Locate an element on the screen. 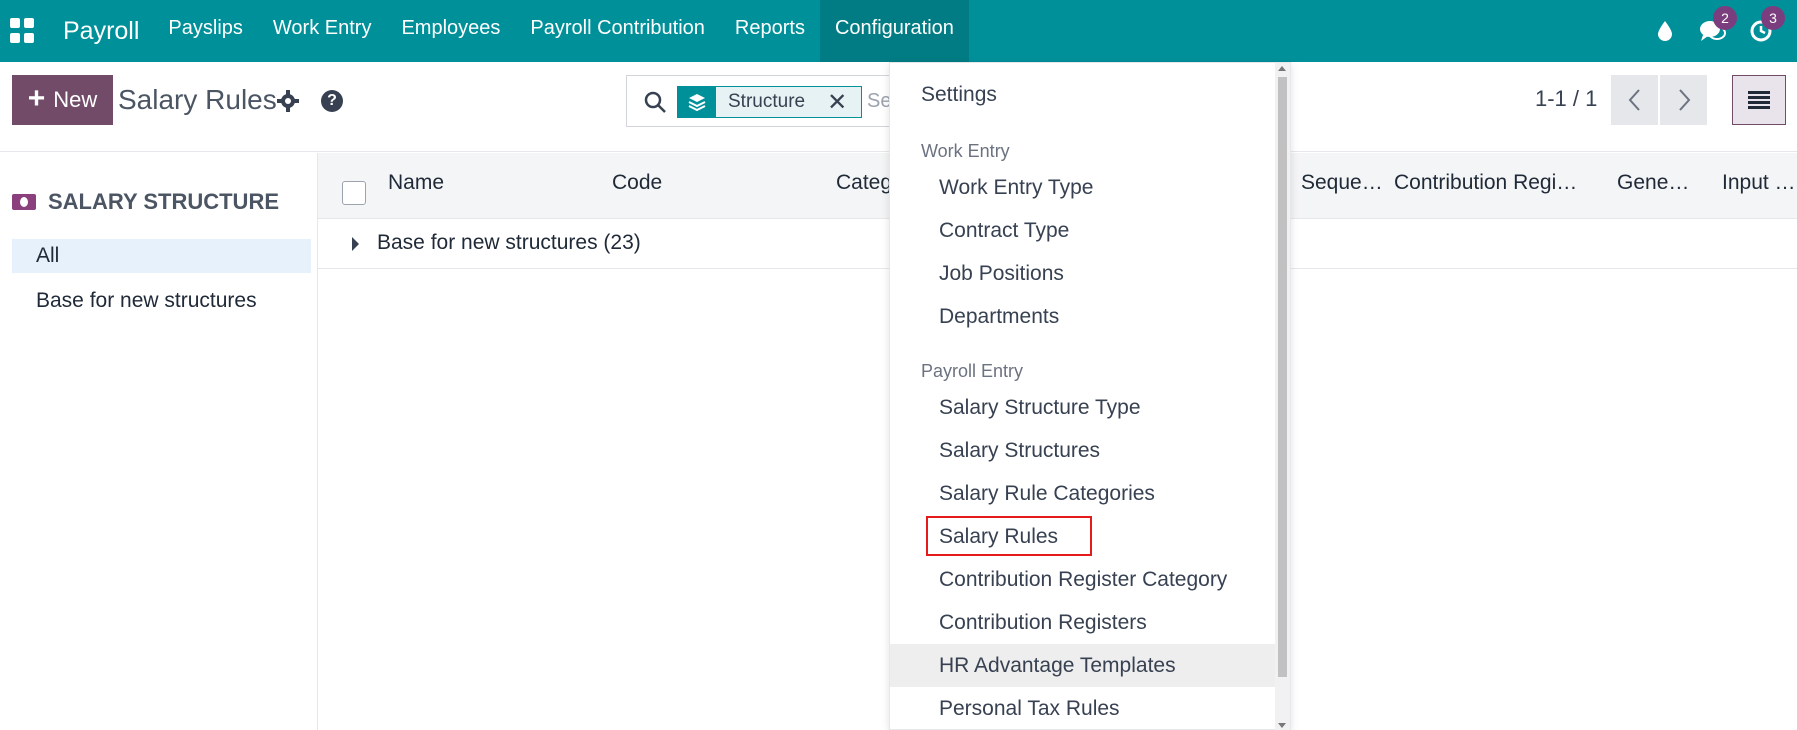 This screenshot has width=1797, height=730. menu-employees: Employees is located at coordinates (450, 31).